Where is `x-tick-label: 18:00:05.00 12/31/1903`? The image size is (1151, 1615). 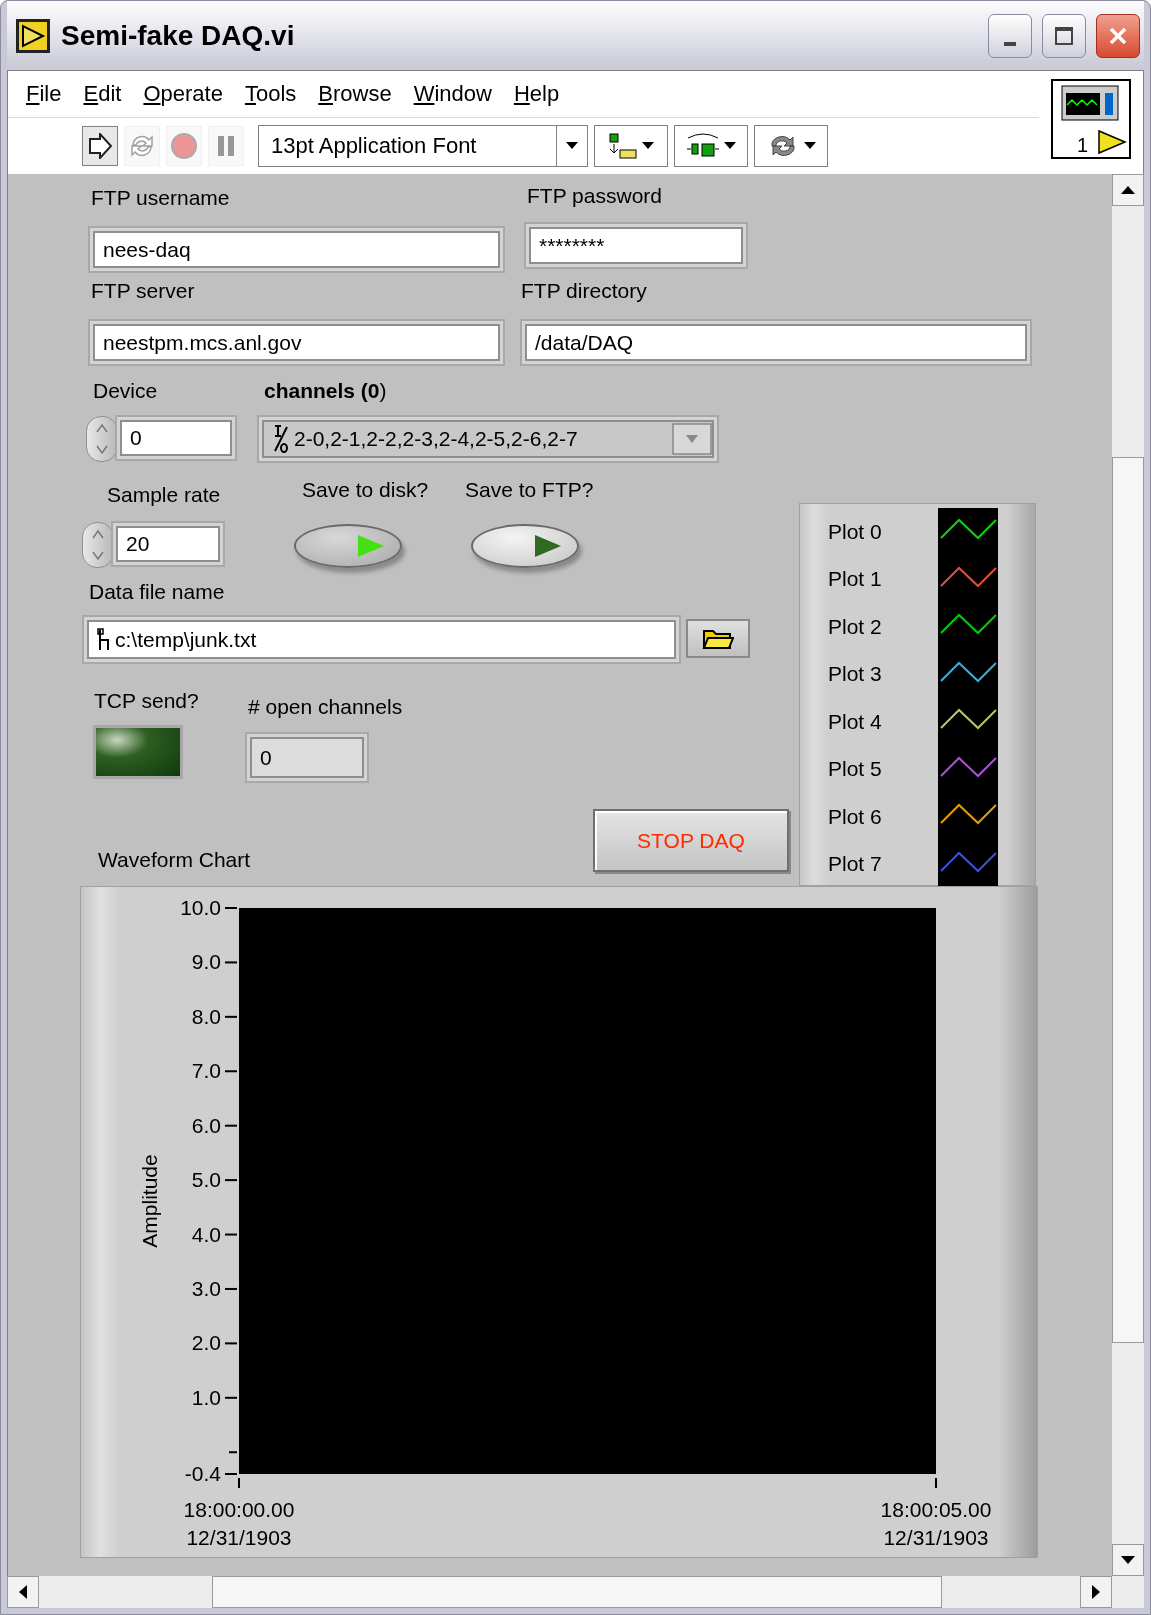
x-tick-label: 18:00:05.00 12/31/1903 is located at coordinates (936, 1523).